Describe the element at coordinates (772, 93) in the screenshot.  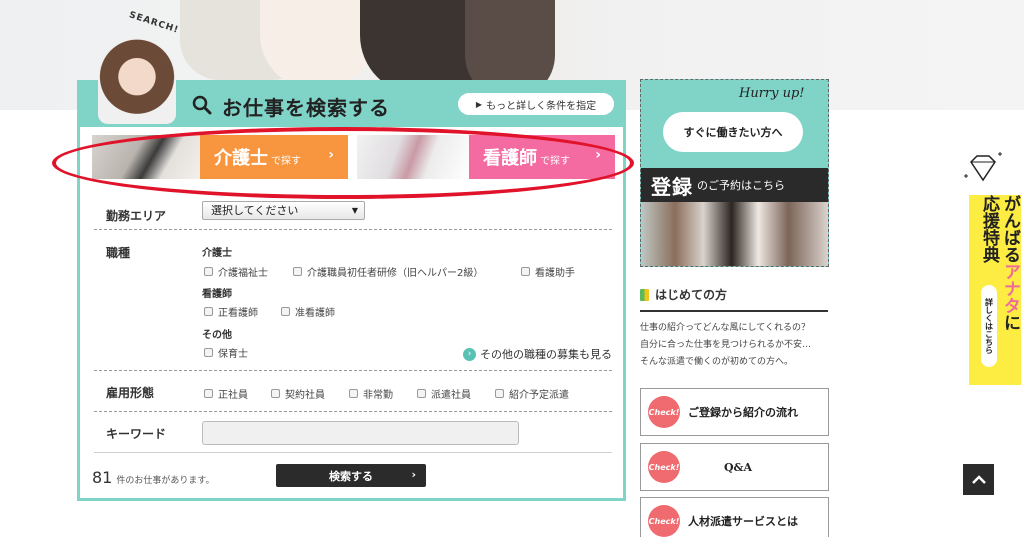
I see `hurry-up-text: Hurry up!` at that location.